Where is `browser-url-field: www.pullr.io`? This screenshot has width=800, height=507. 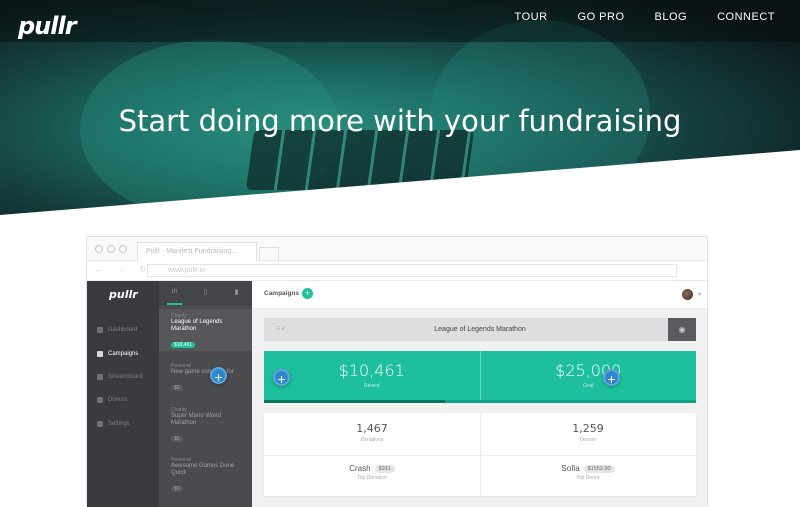 browser-url-field: www.pullr.io is located at coordinates (412, 270).